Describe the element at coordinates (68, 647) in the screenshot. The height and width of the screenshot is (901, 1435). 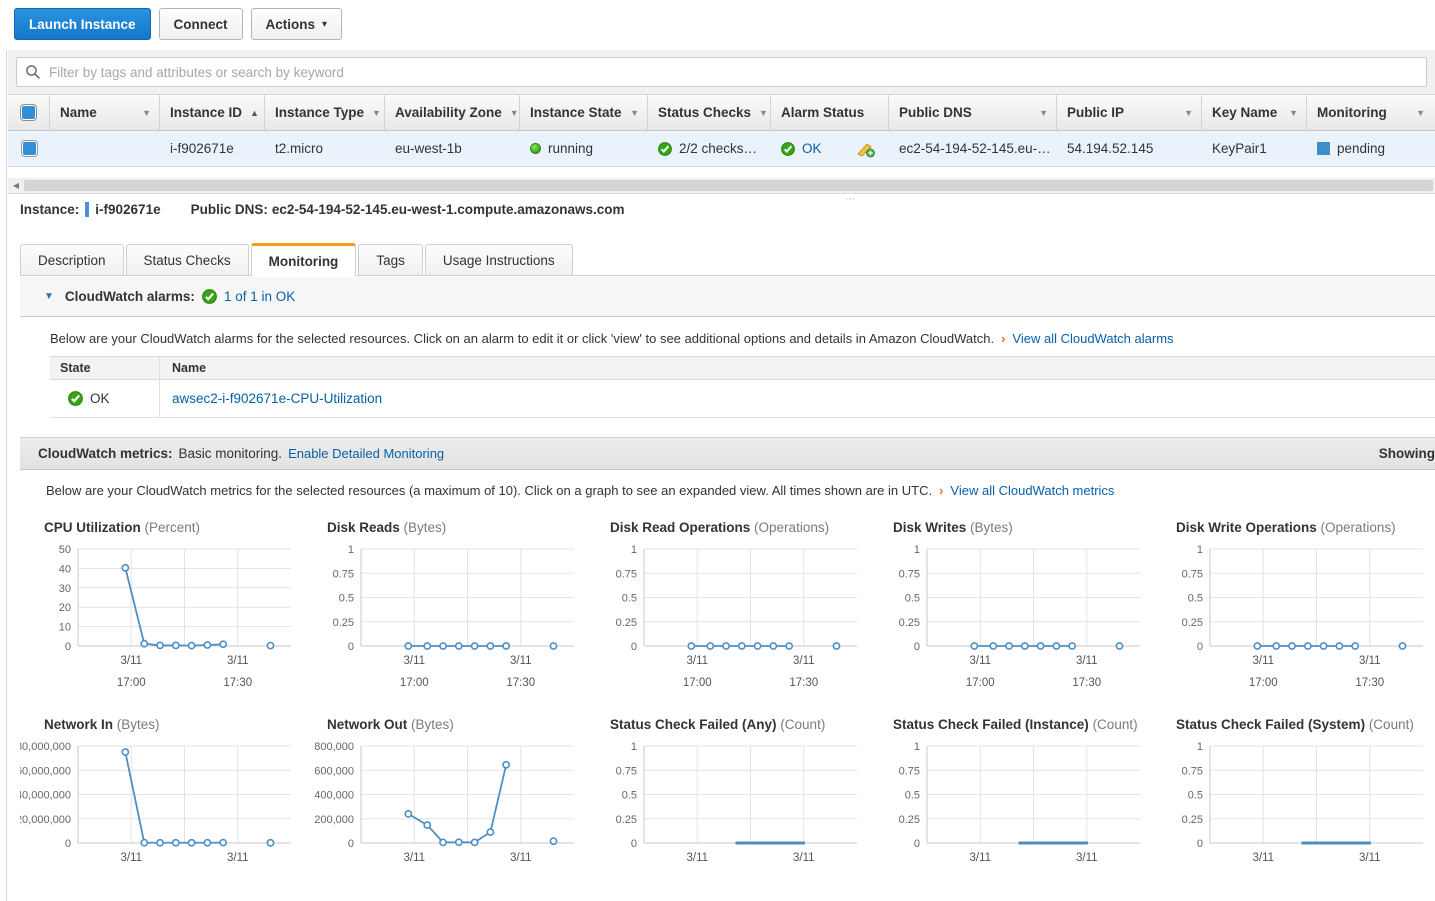
I see `svg-text: 0` at that location.